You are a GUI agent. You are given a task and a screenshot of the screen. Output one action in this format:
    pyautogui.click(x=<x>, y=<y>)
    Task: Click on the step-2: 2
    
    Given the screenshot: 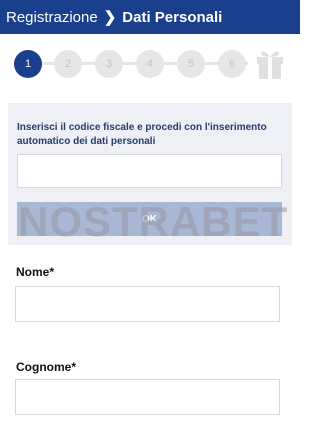 What is the action you would take?
    pyautogui.click(x=68, y=64)
    